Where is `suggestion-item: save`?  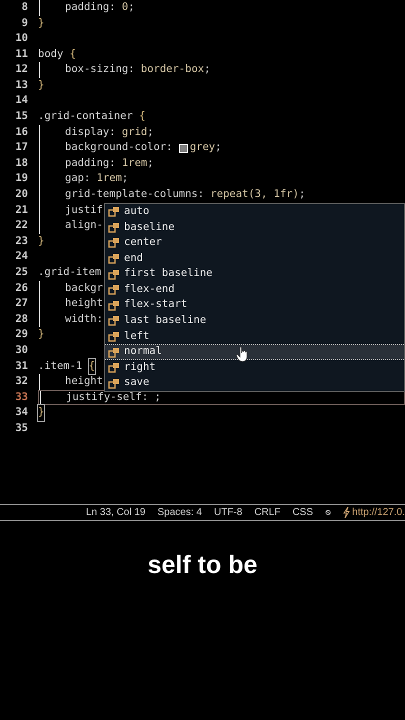
suggestion-item: save is located at coordinates (254, 384).